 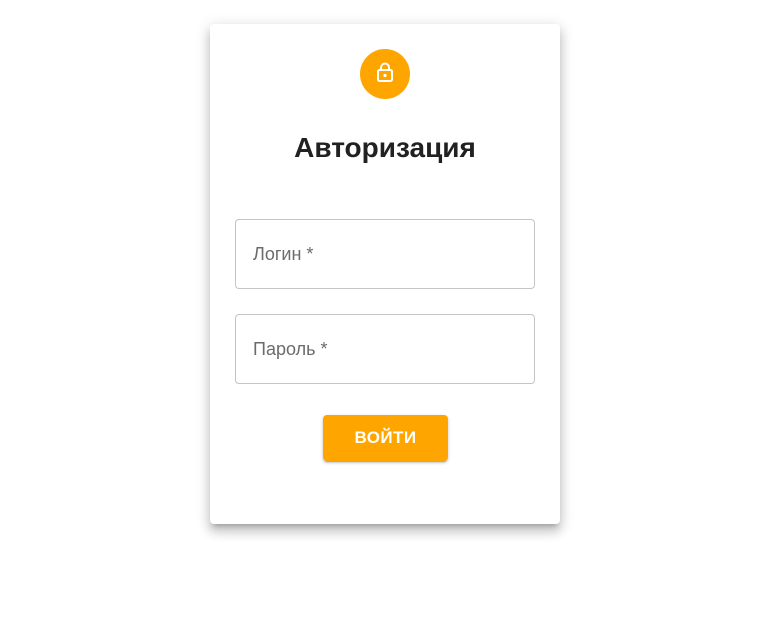 I want to click on lock-avatar, so click(x=385, y=74).